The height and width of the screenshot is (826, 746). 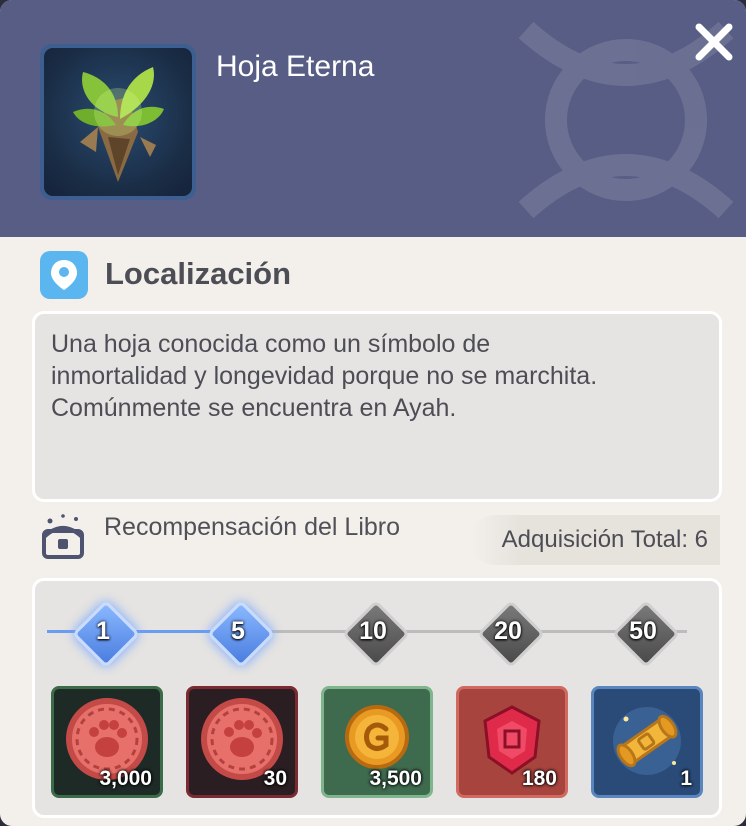 I want to click on milestone-marker: 20, so click(x=511, y=634).